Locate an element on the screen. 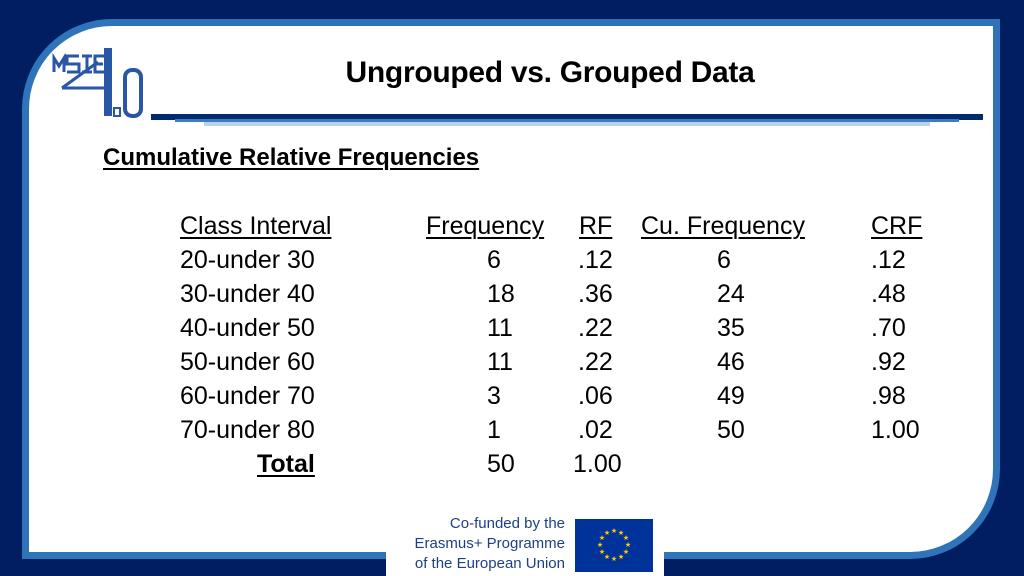 The image size is (1024, 576). class-interval-cell: 60-under 70 is located at coordinates (247, 396).